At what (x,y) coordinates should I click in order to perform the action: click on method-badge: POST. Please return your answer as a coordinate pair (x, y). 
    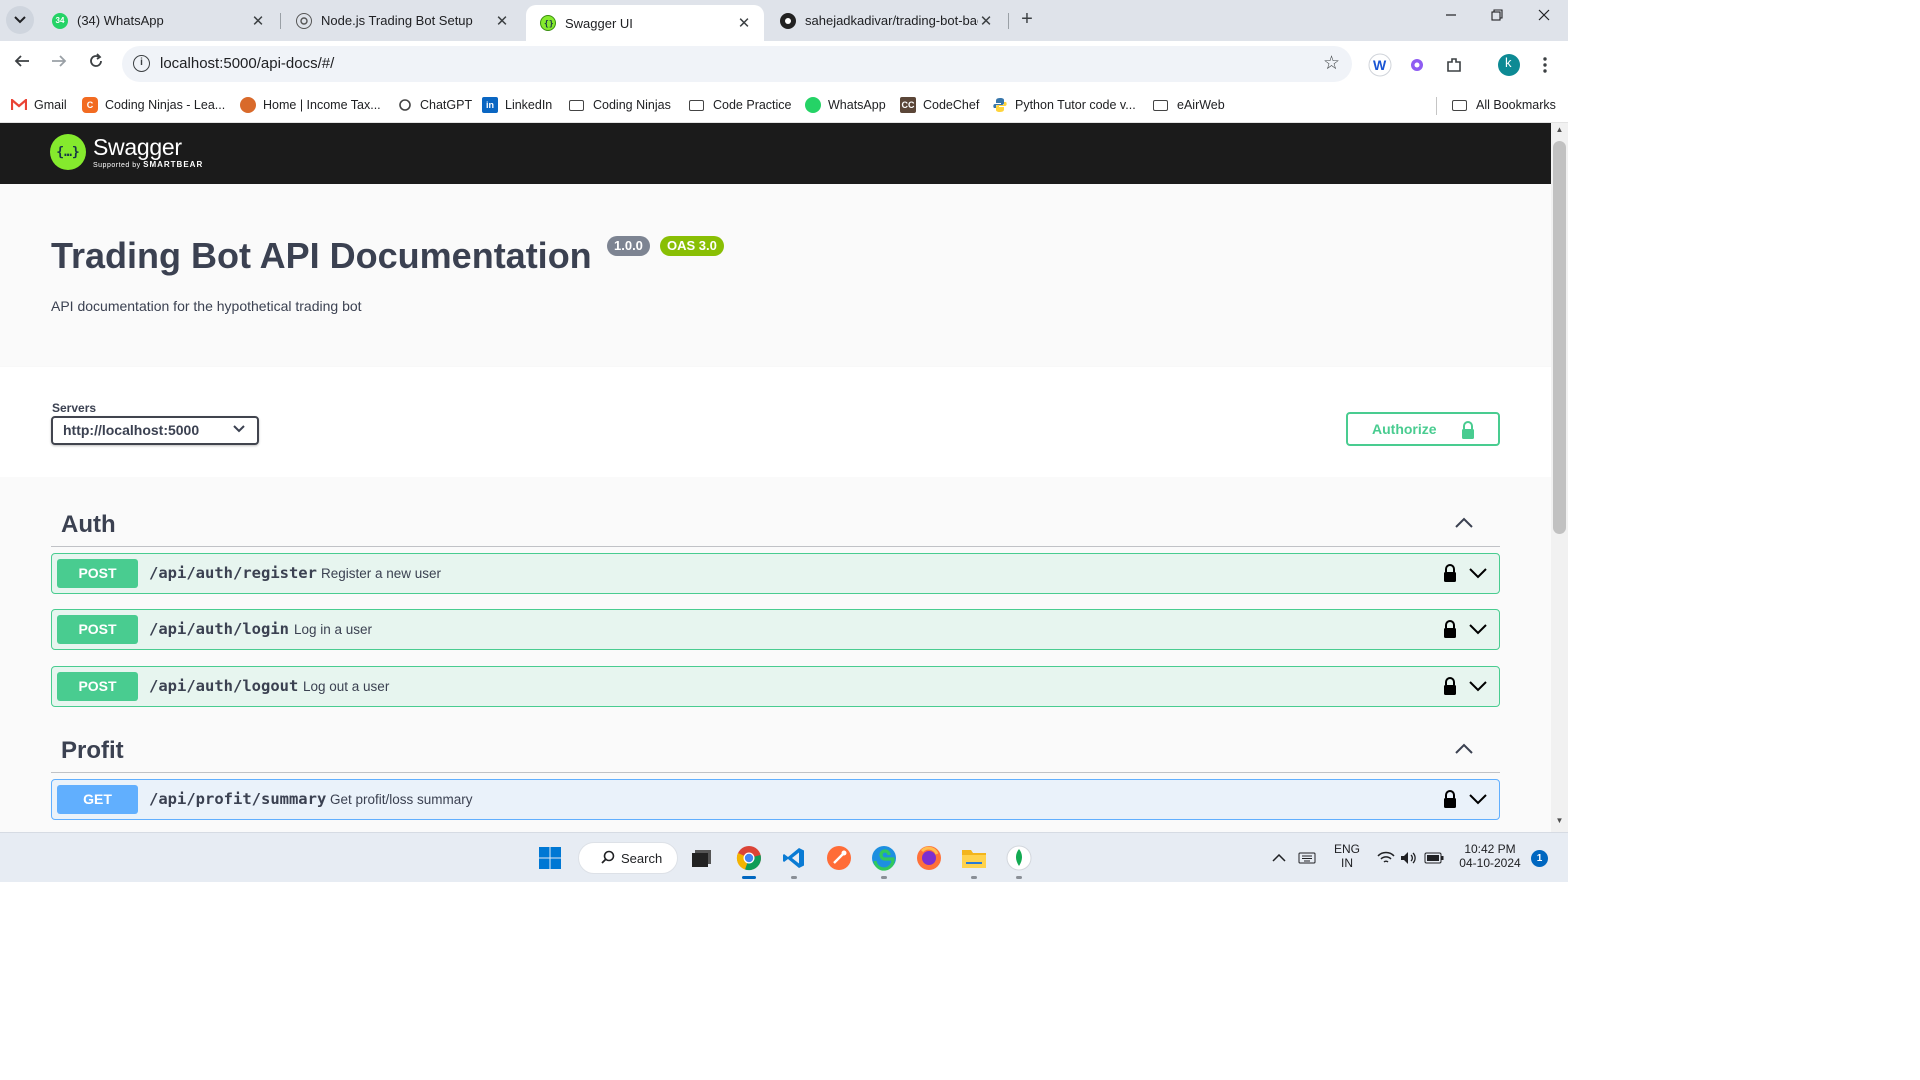
    Looking at the image, I should click on (97, 686).